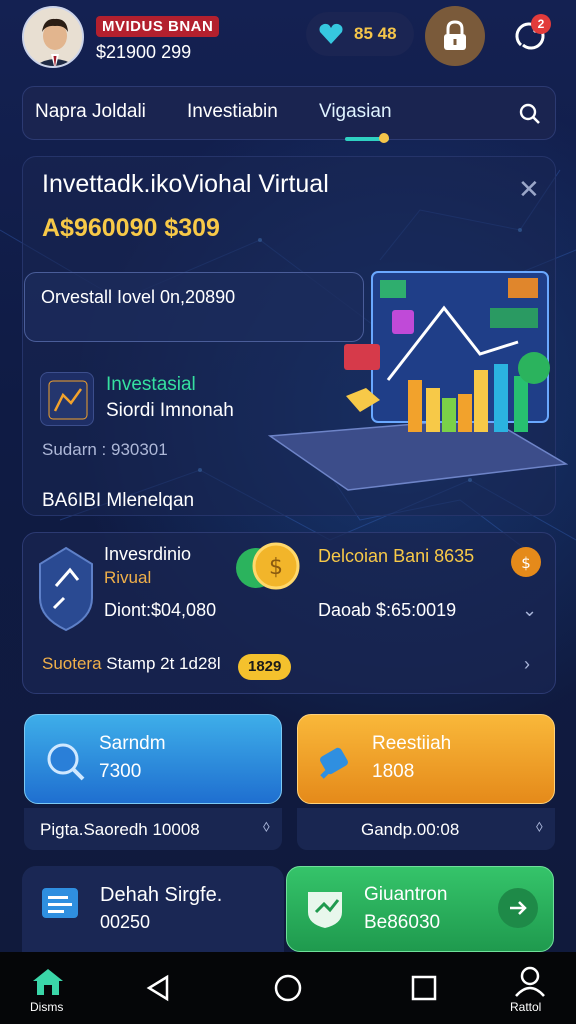 This screenshot has height=1024, width=576. What do you see at coordinates (120, 829) in the screenshot?
I see `sarndm-sub-text: Pigta.Saoredh 10008` at bounding box center [120, 829].